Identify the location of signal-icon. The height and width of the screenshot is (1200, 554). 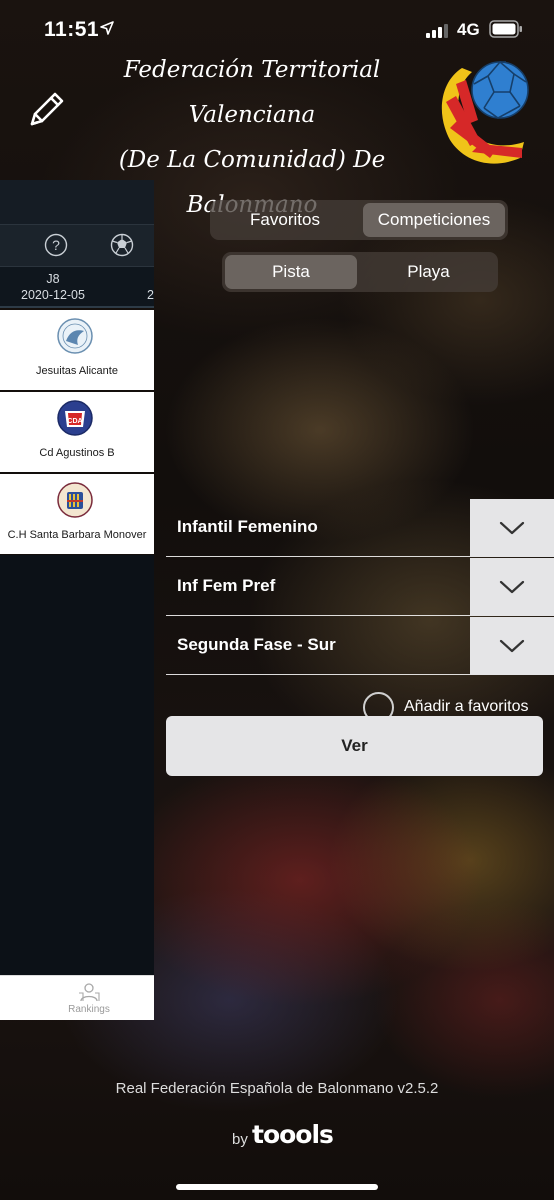
(437, 31).